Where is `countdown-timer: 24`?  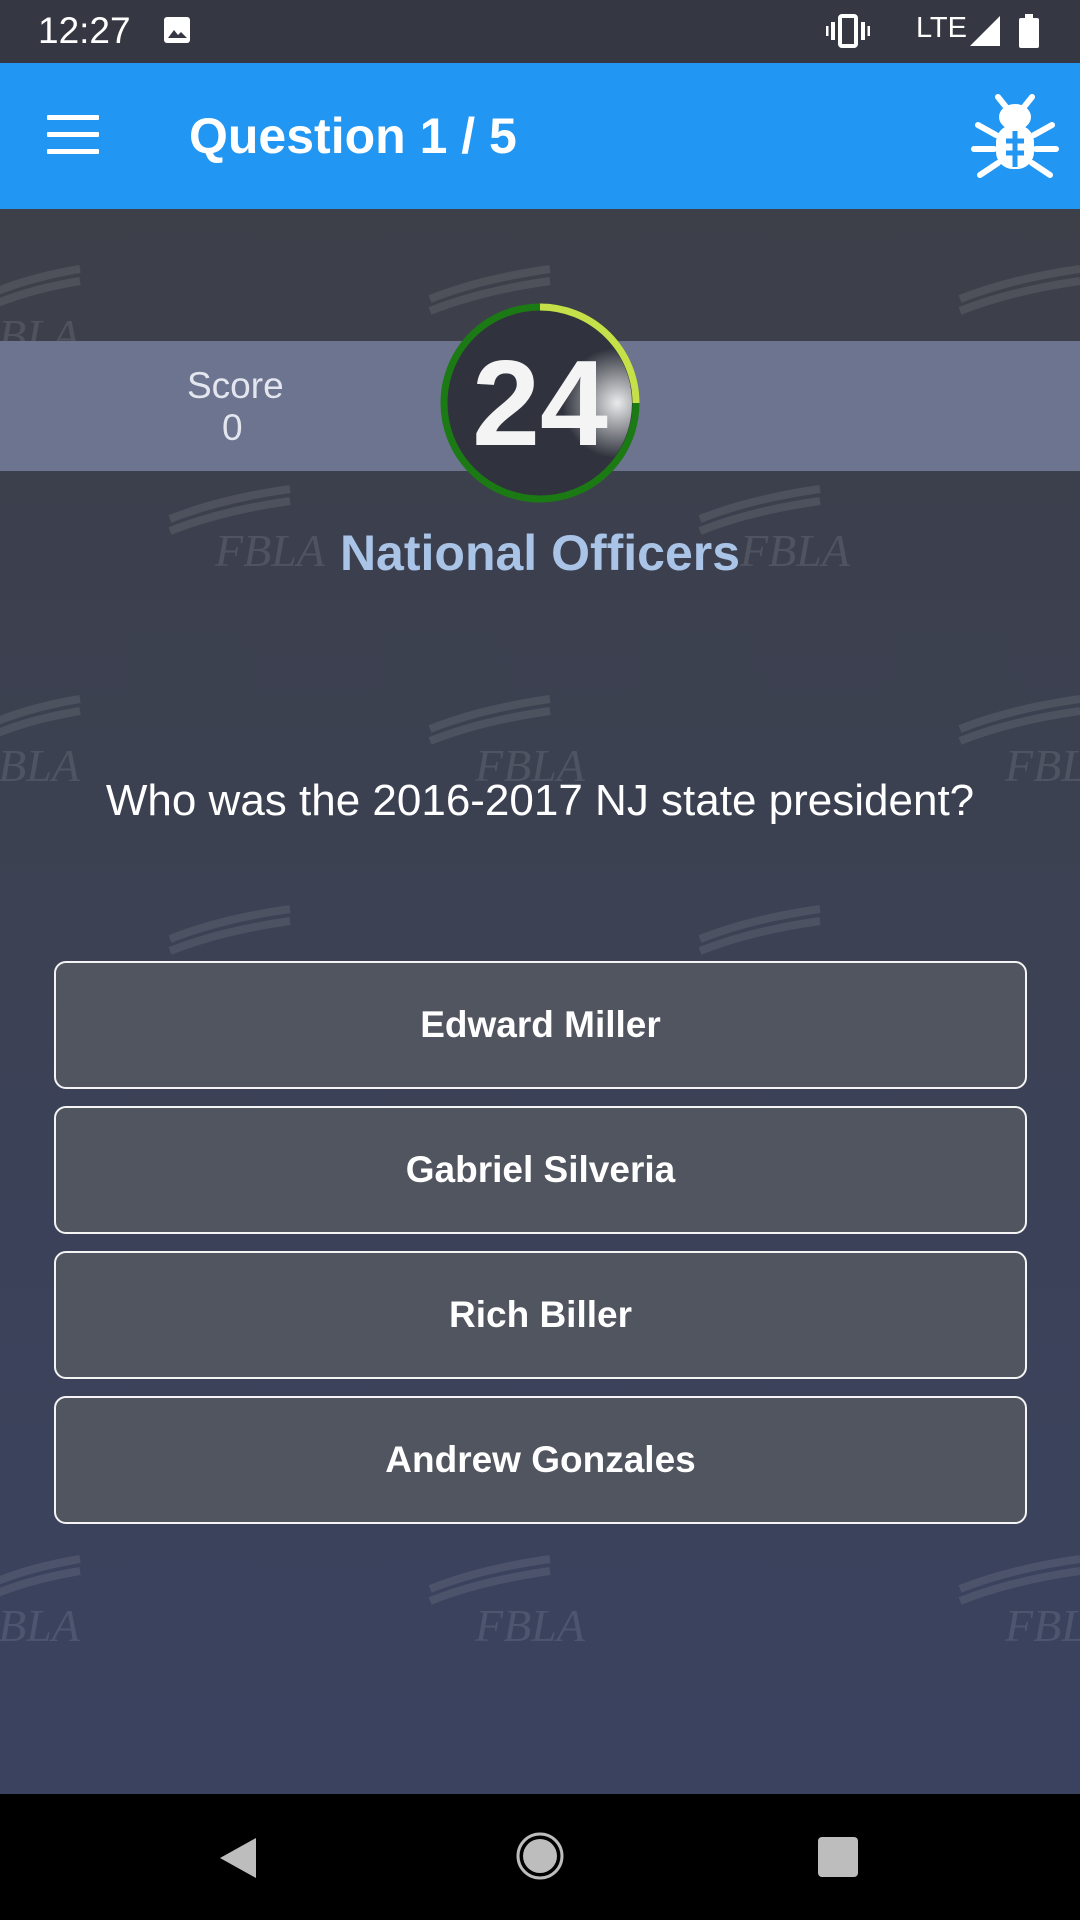 countdown-timer: 24 is located at coordinates (540, 403).